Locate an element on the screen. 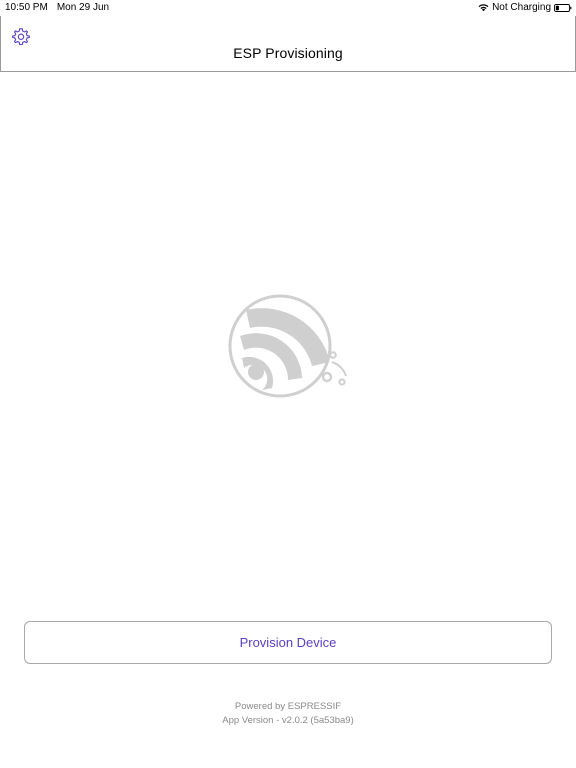 This screenshot has height=768, width=576. status-right: Not Charging is located at coordinates (525, 7).